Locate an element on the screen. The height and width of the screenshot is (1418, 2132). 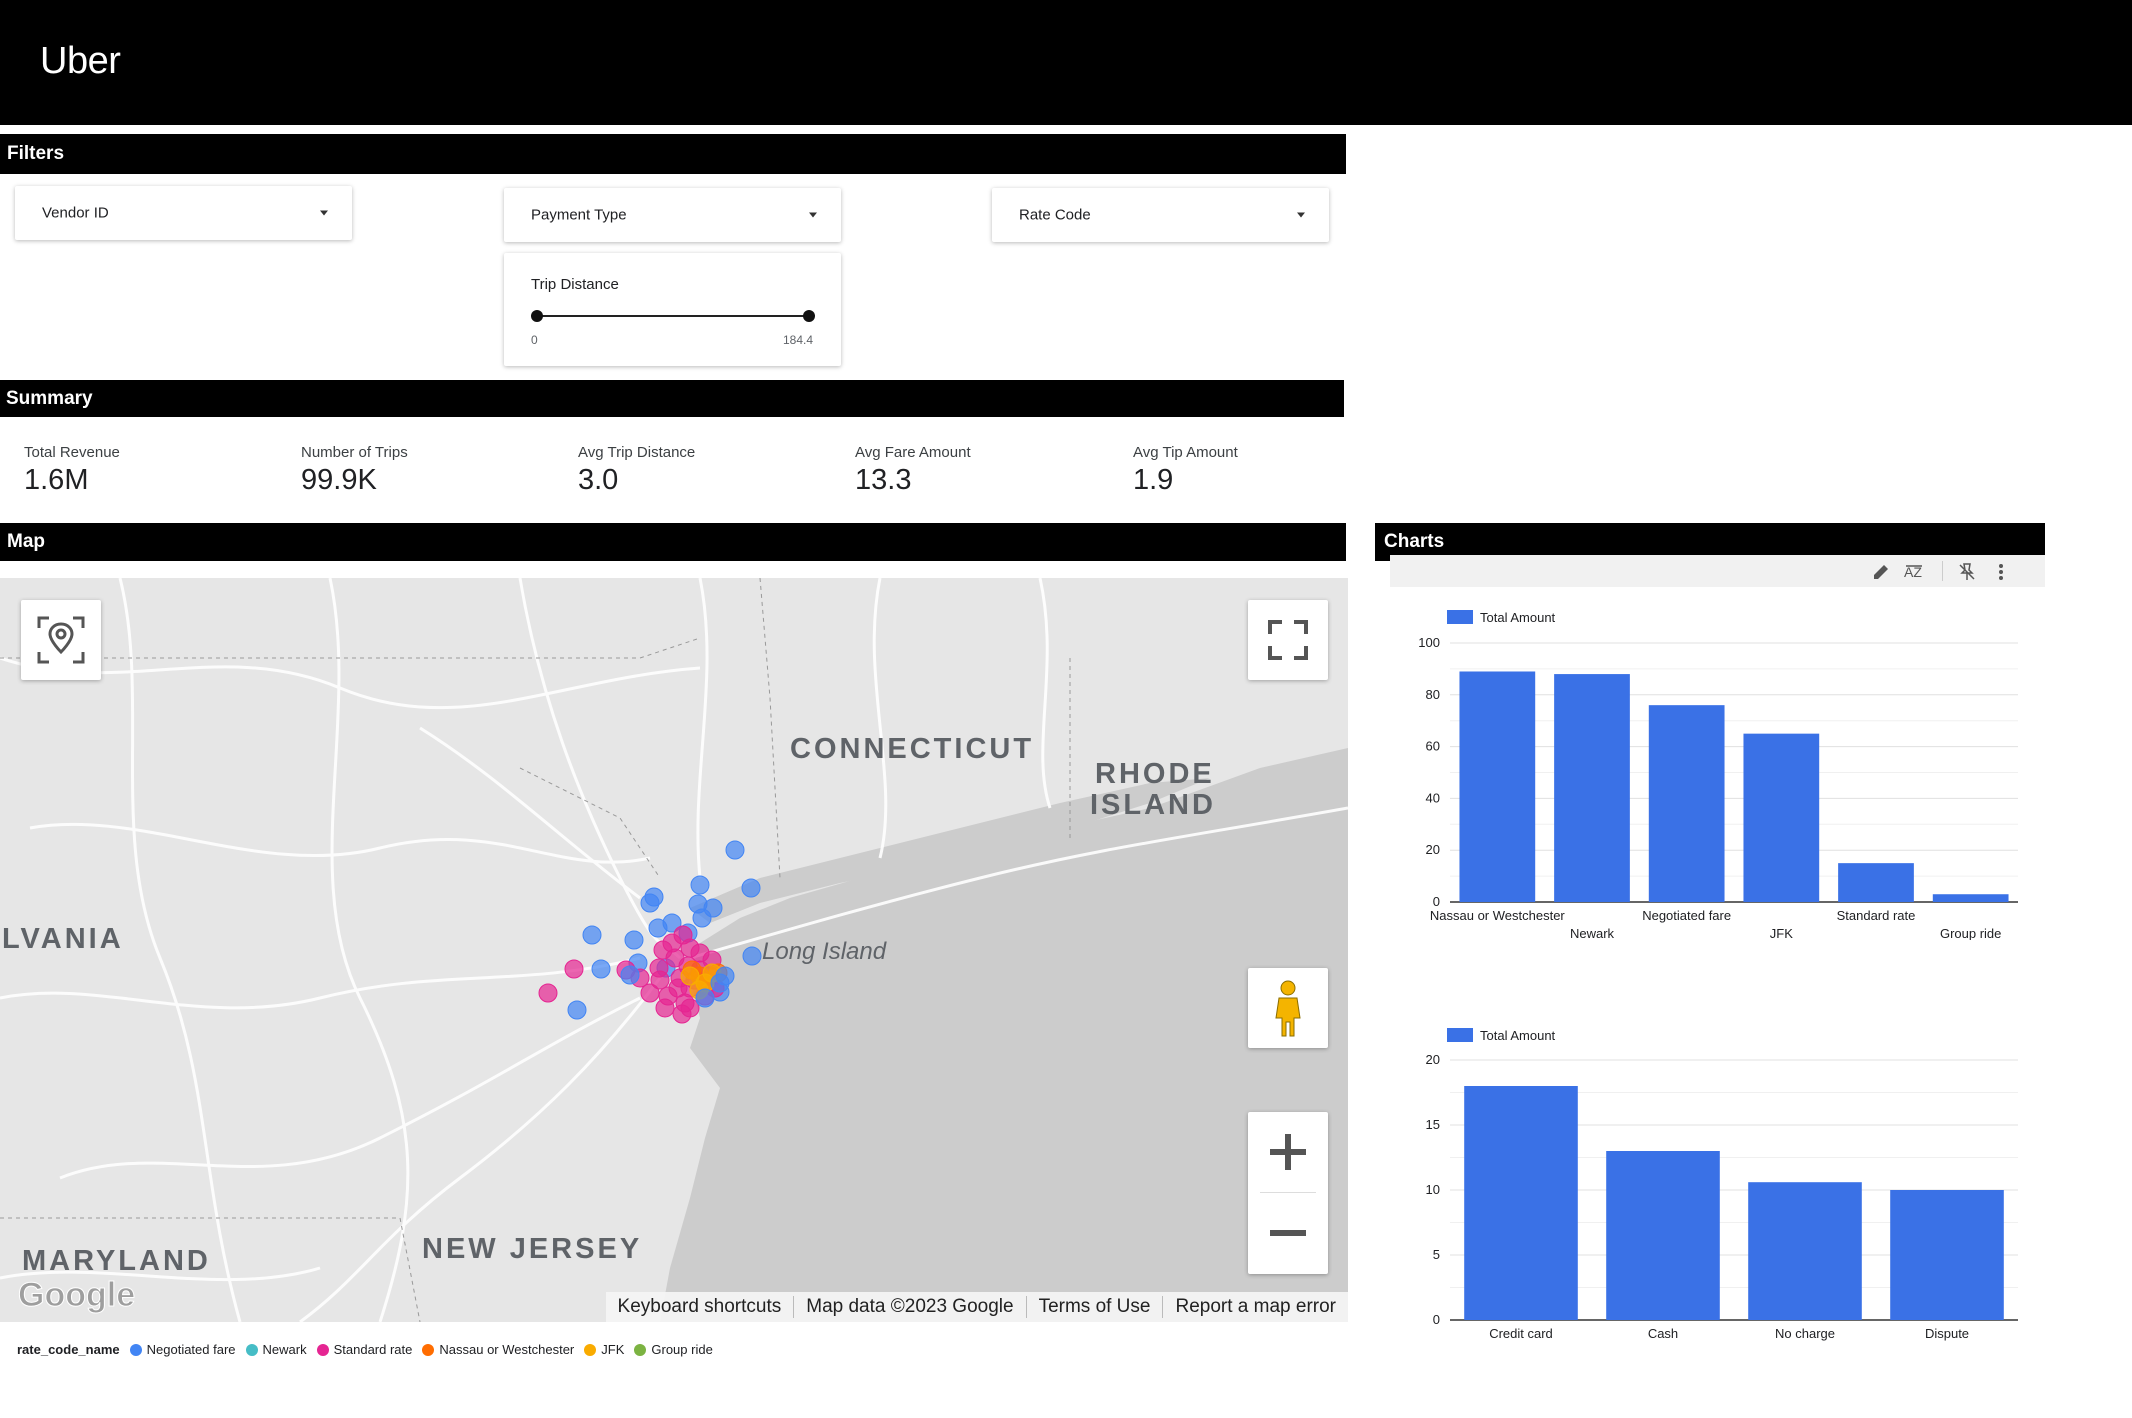
rhode-label: RHODE is located at coordinates (1155, 774).